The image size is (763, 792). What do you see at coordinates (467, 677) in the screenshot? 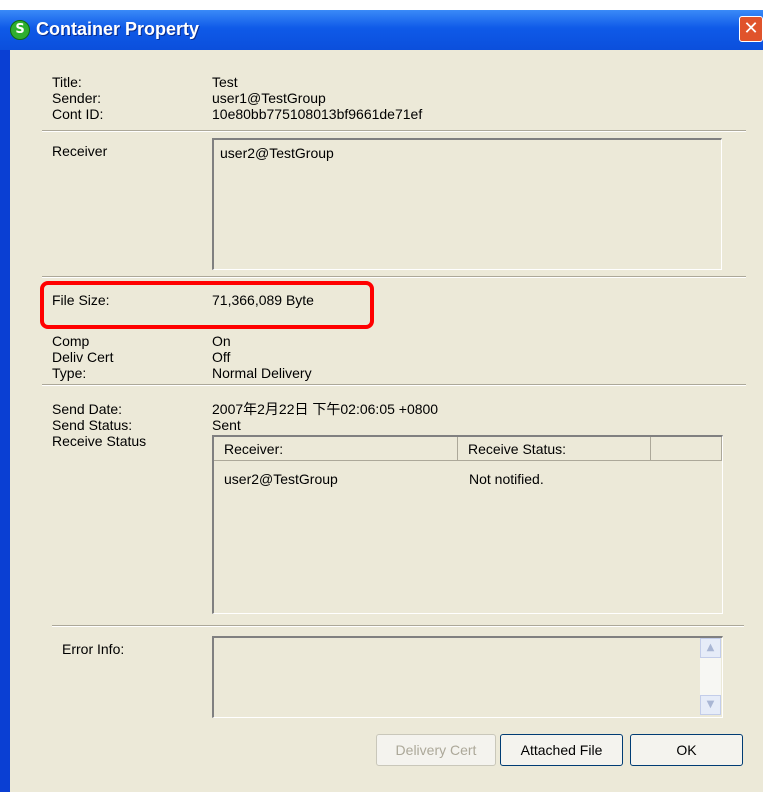
I see `error-info-field: ▲ ▼` at bounding box center [467, 677].